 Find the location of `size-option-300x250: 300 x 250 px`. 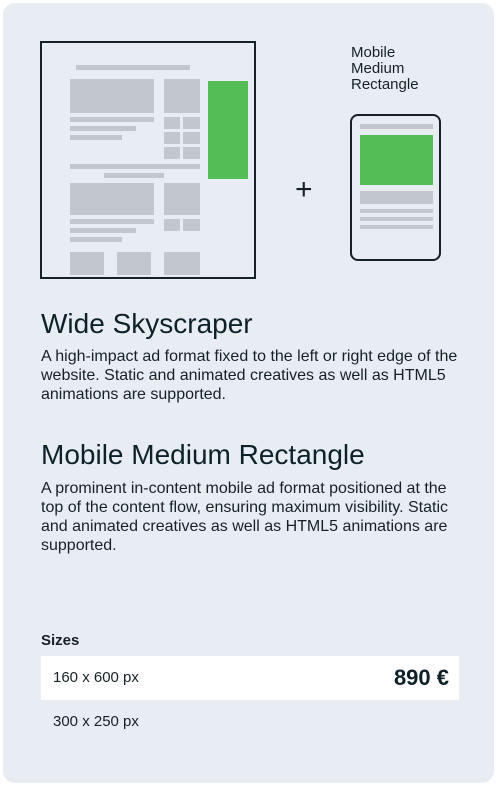

size-option-300x250: 300 x 250 px is located at coordinates (250, 722).